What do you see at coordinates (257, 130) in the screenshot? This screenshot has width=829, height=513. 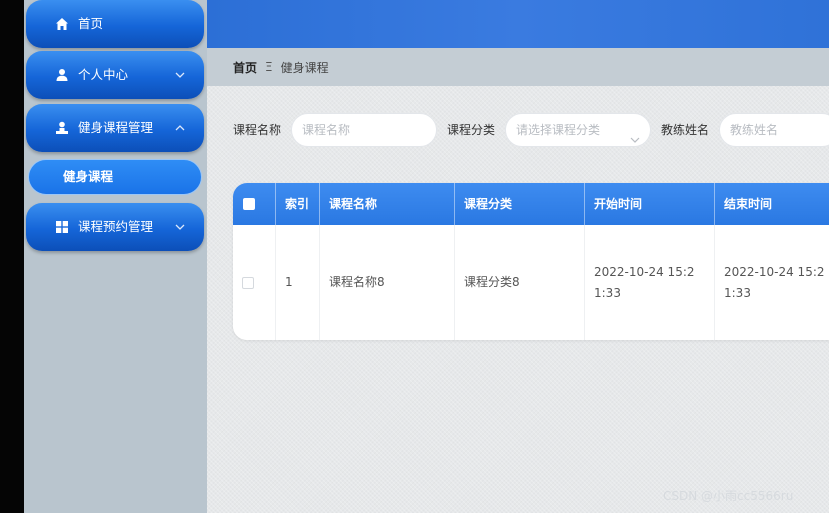 I see `course-name-label: 课程名称` at bounding box center [257, 130].